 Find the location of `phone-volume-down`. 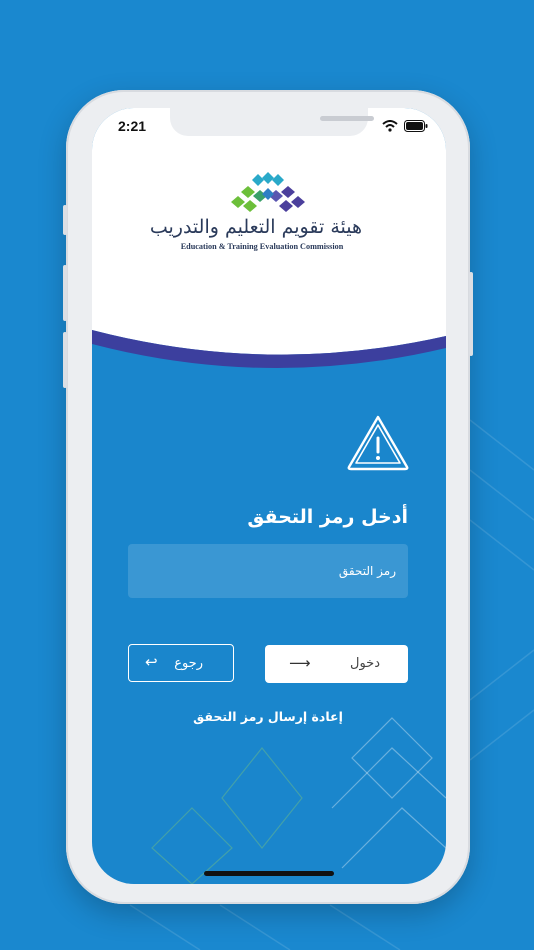

phone-volume-down is located at coordinates (65, 360).